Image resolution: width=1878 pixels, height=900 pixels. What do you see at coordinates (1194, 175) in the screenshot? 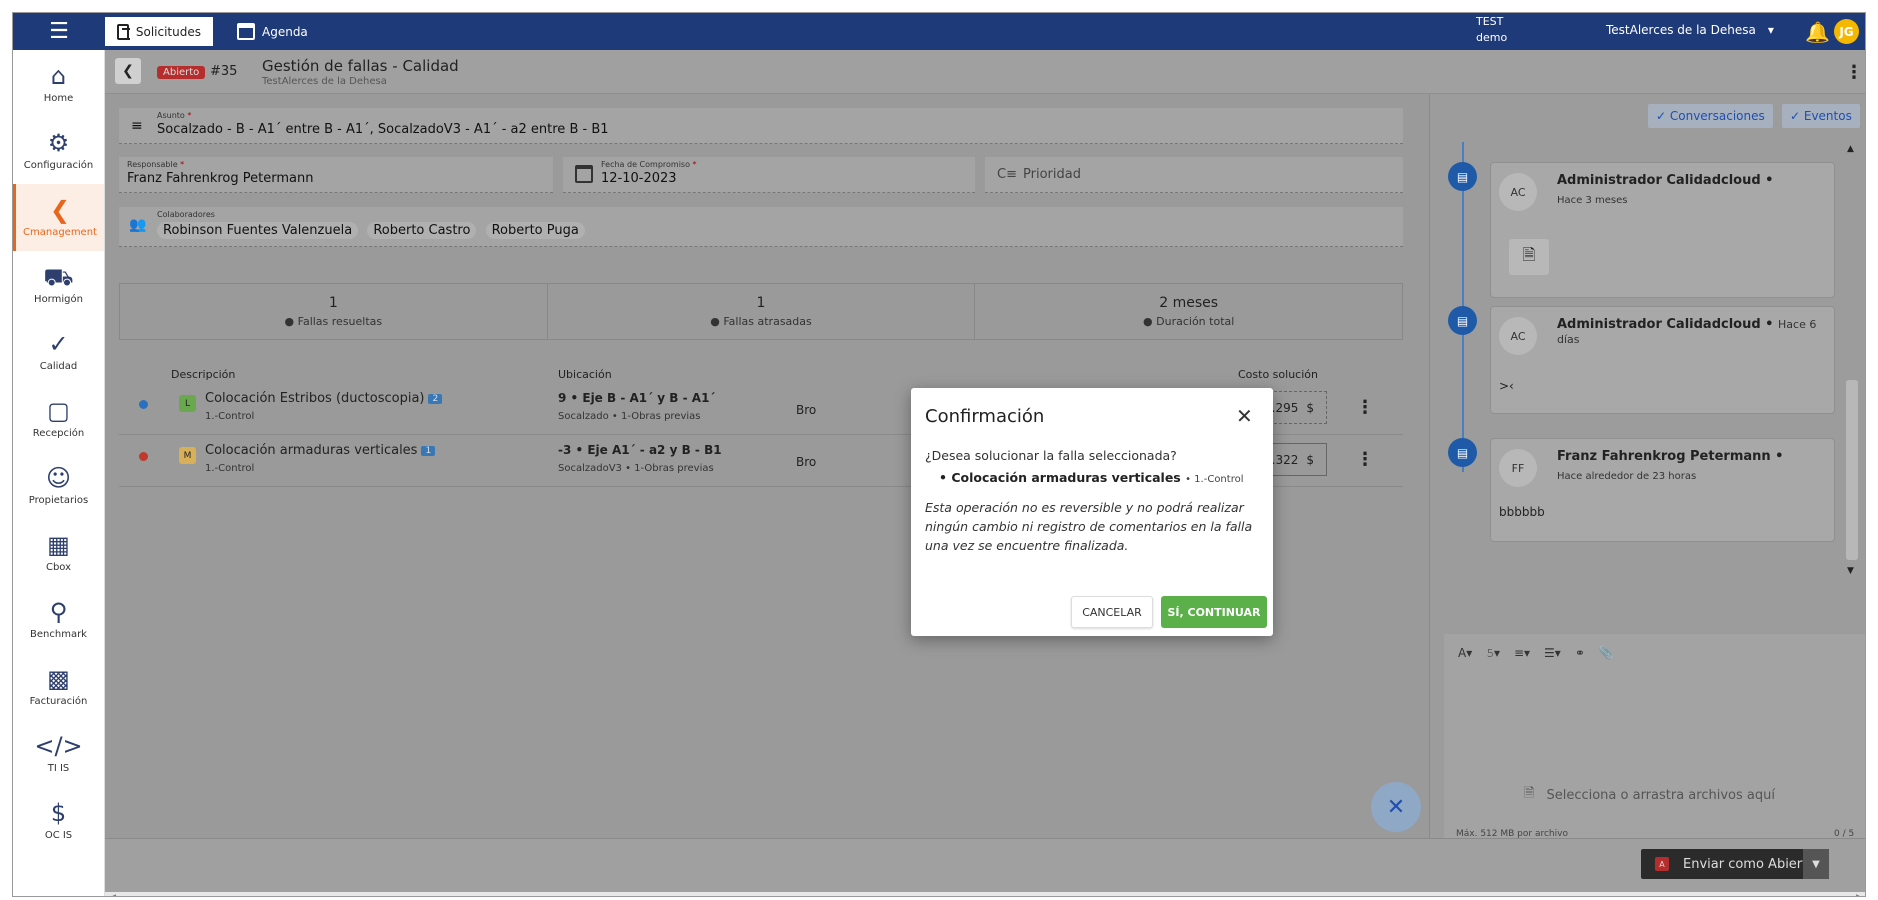
I see `prioridad-field: C≡ Prioridad` at bounding box center [1194, 175].